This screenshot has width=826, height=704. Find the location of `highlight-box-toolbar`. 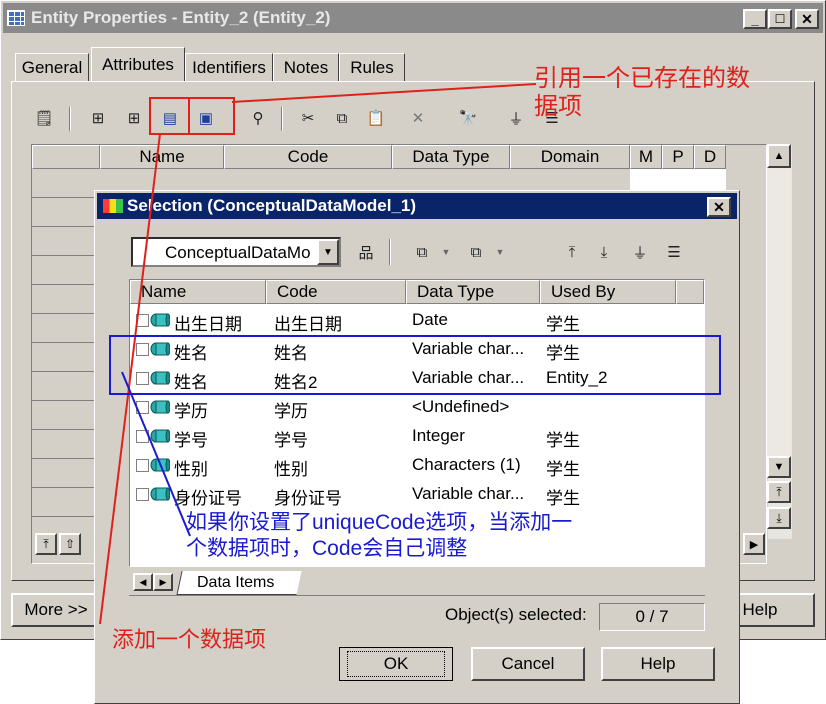

highlight-box-toolbar is located at coordinates (192, 116).